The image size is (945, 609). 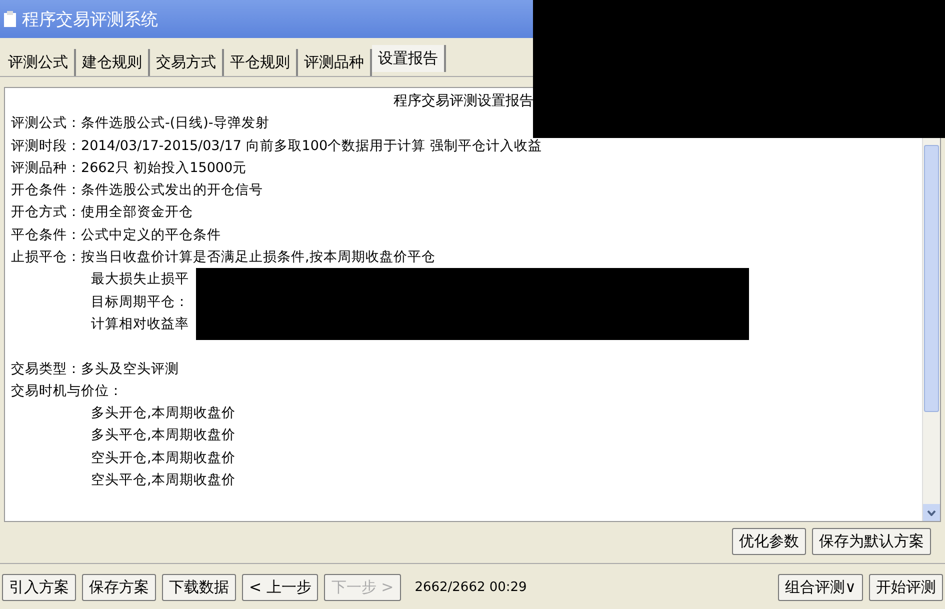 I want to click on action-button: 优化参数, so click(x=769, y=541).